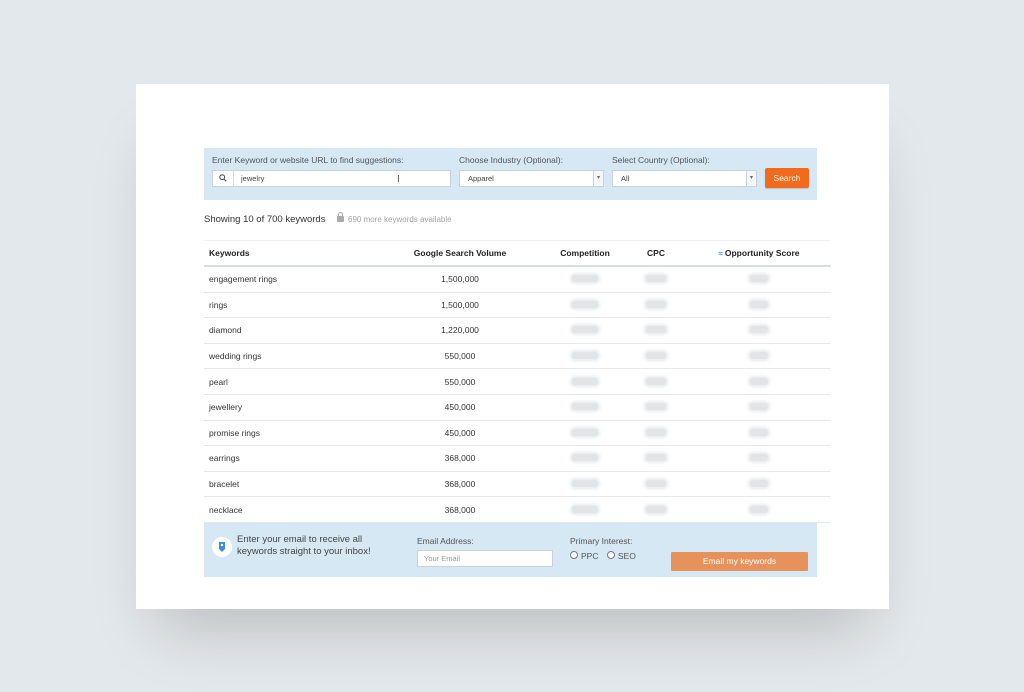  I want to click on keyword-cell: pearl, so click(289, 381).